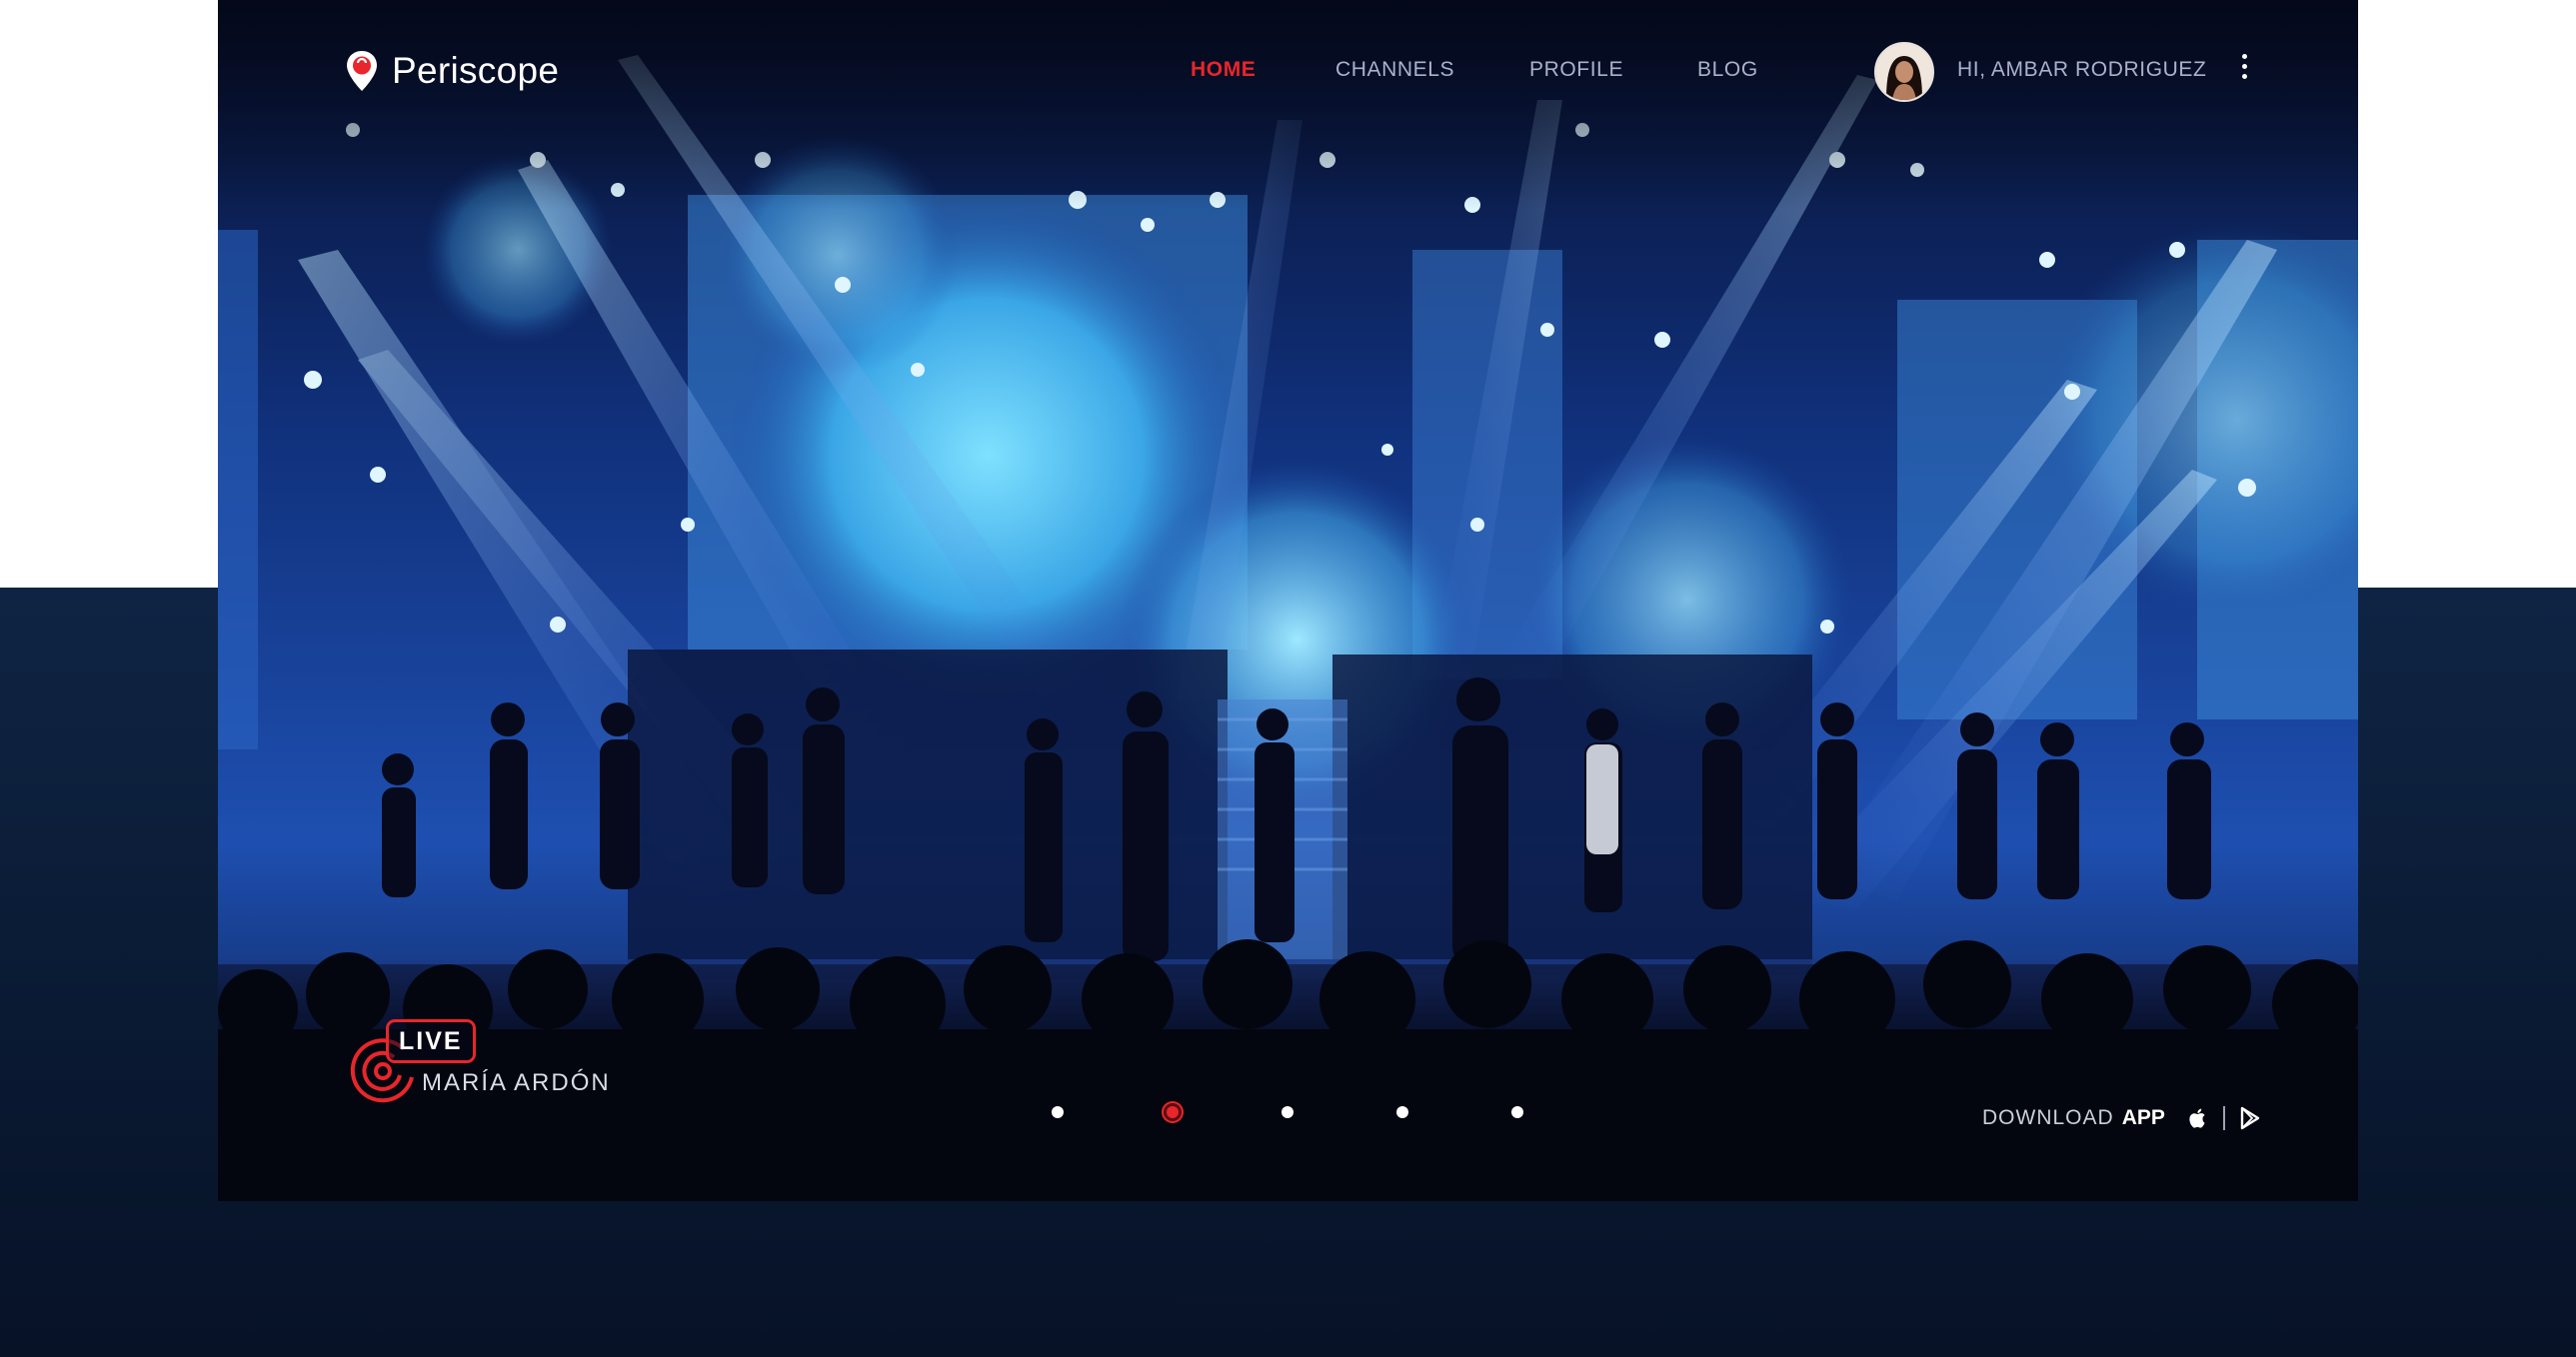 The width and height of the screenshot is (2576, 1357). What do you see at coordinates (1395, 70) in the screenshot?
I see `nav-channels: CHANNELS` at bounding box center [1395, 70].